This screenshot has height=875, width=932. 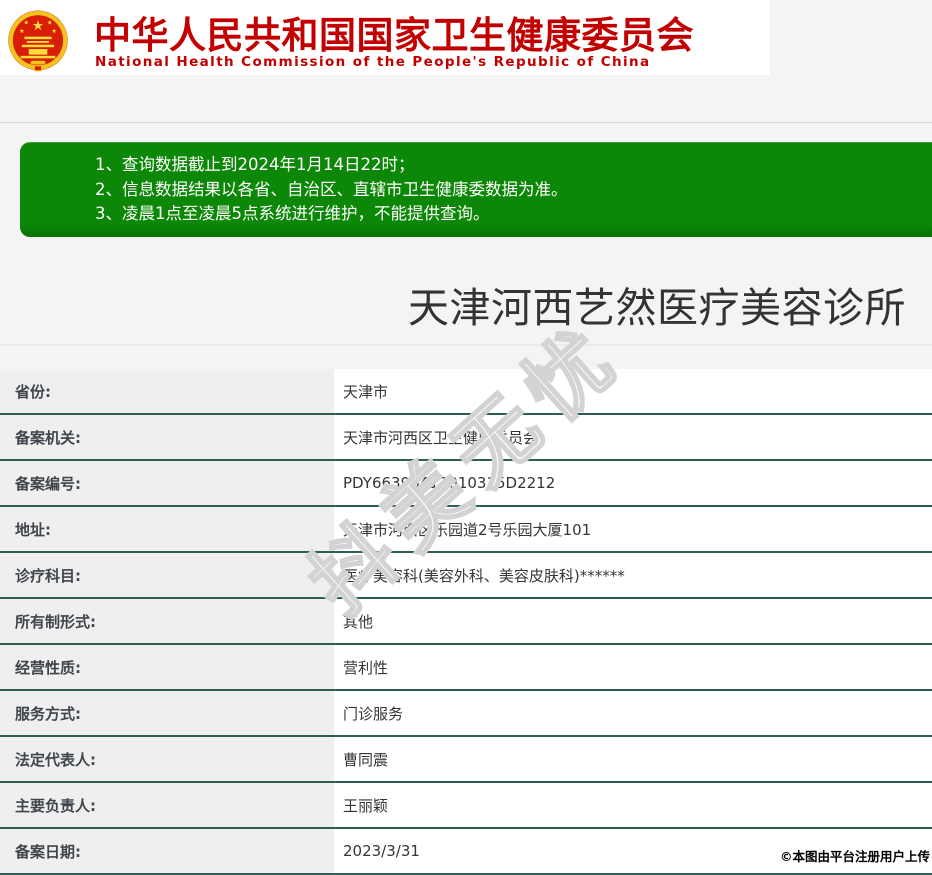 What do you see at coordinates (167, 759) in the screenshot?
I see `row-label: 法定代表人:` at bounding box center [167, 759].